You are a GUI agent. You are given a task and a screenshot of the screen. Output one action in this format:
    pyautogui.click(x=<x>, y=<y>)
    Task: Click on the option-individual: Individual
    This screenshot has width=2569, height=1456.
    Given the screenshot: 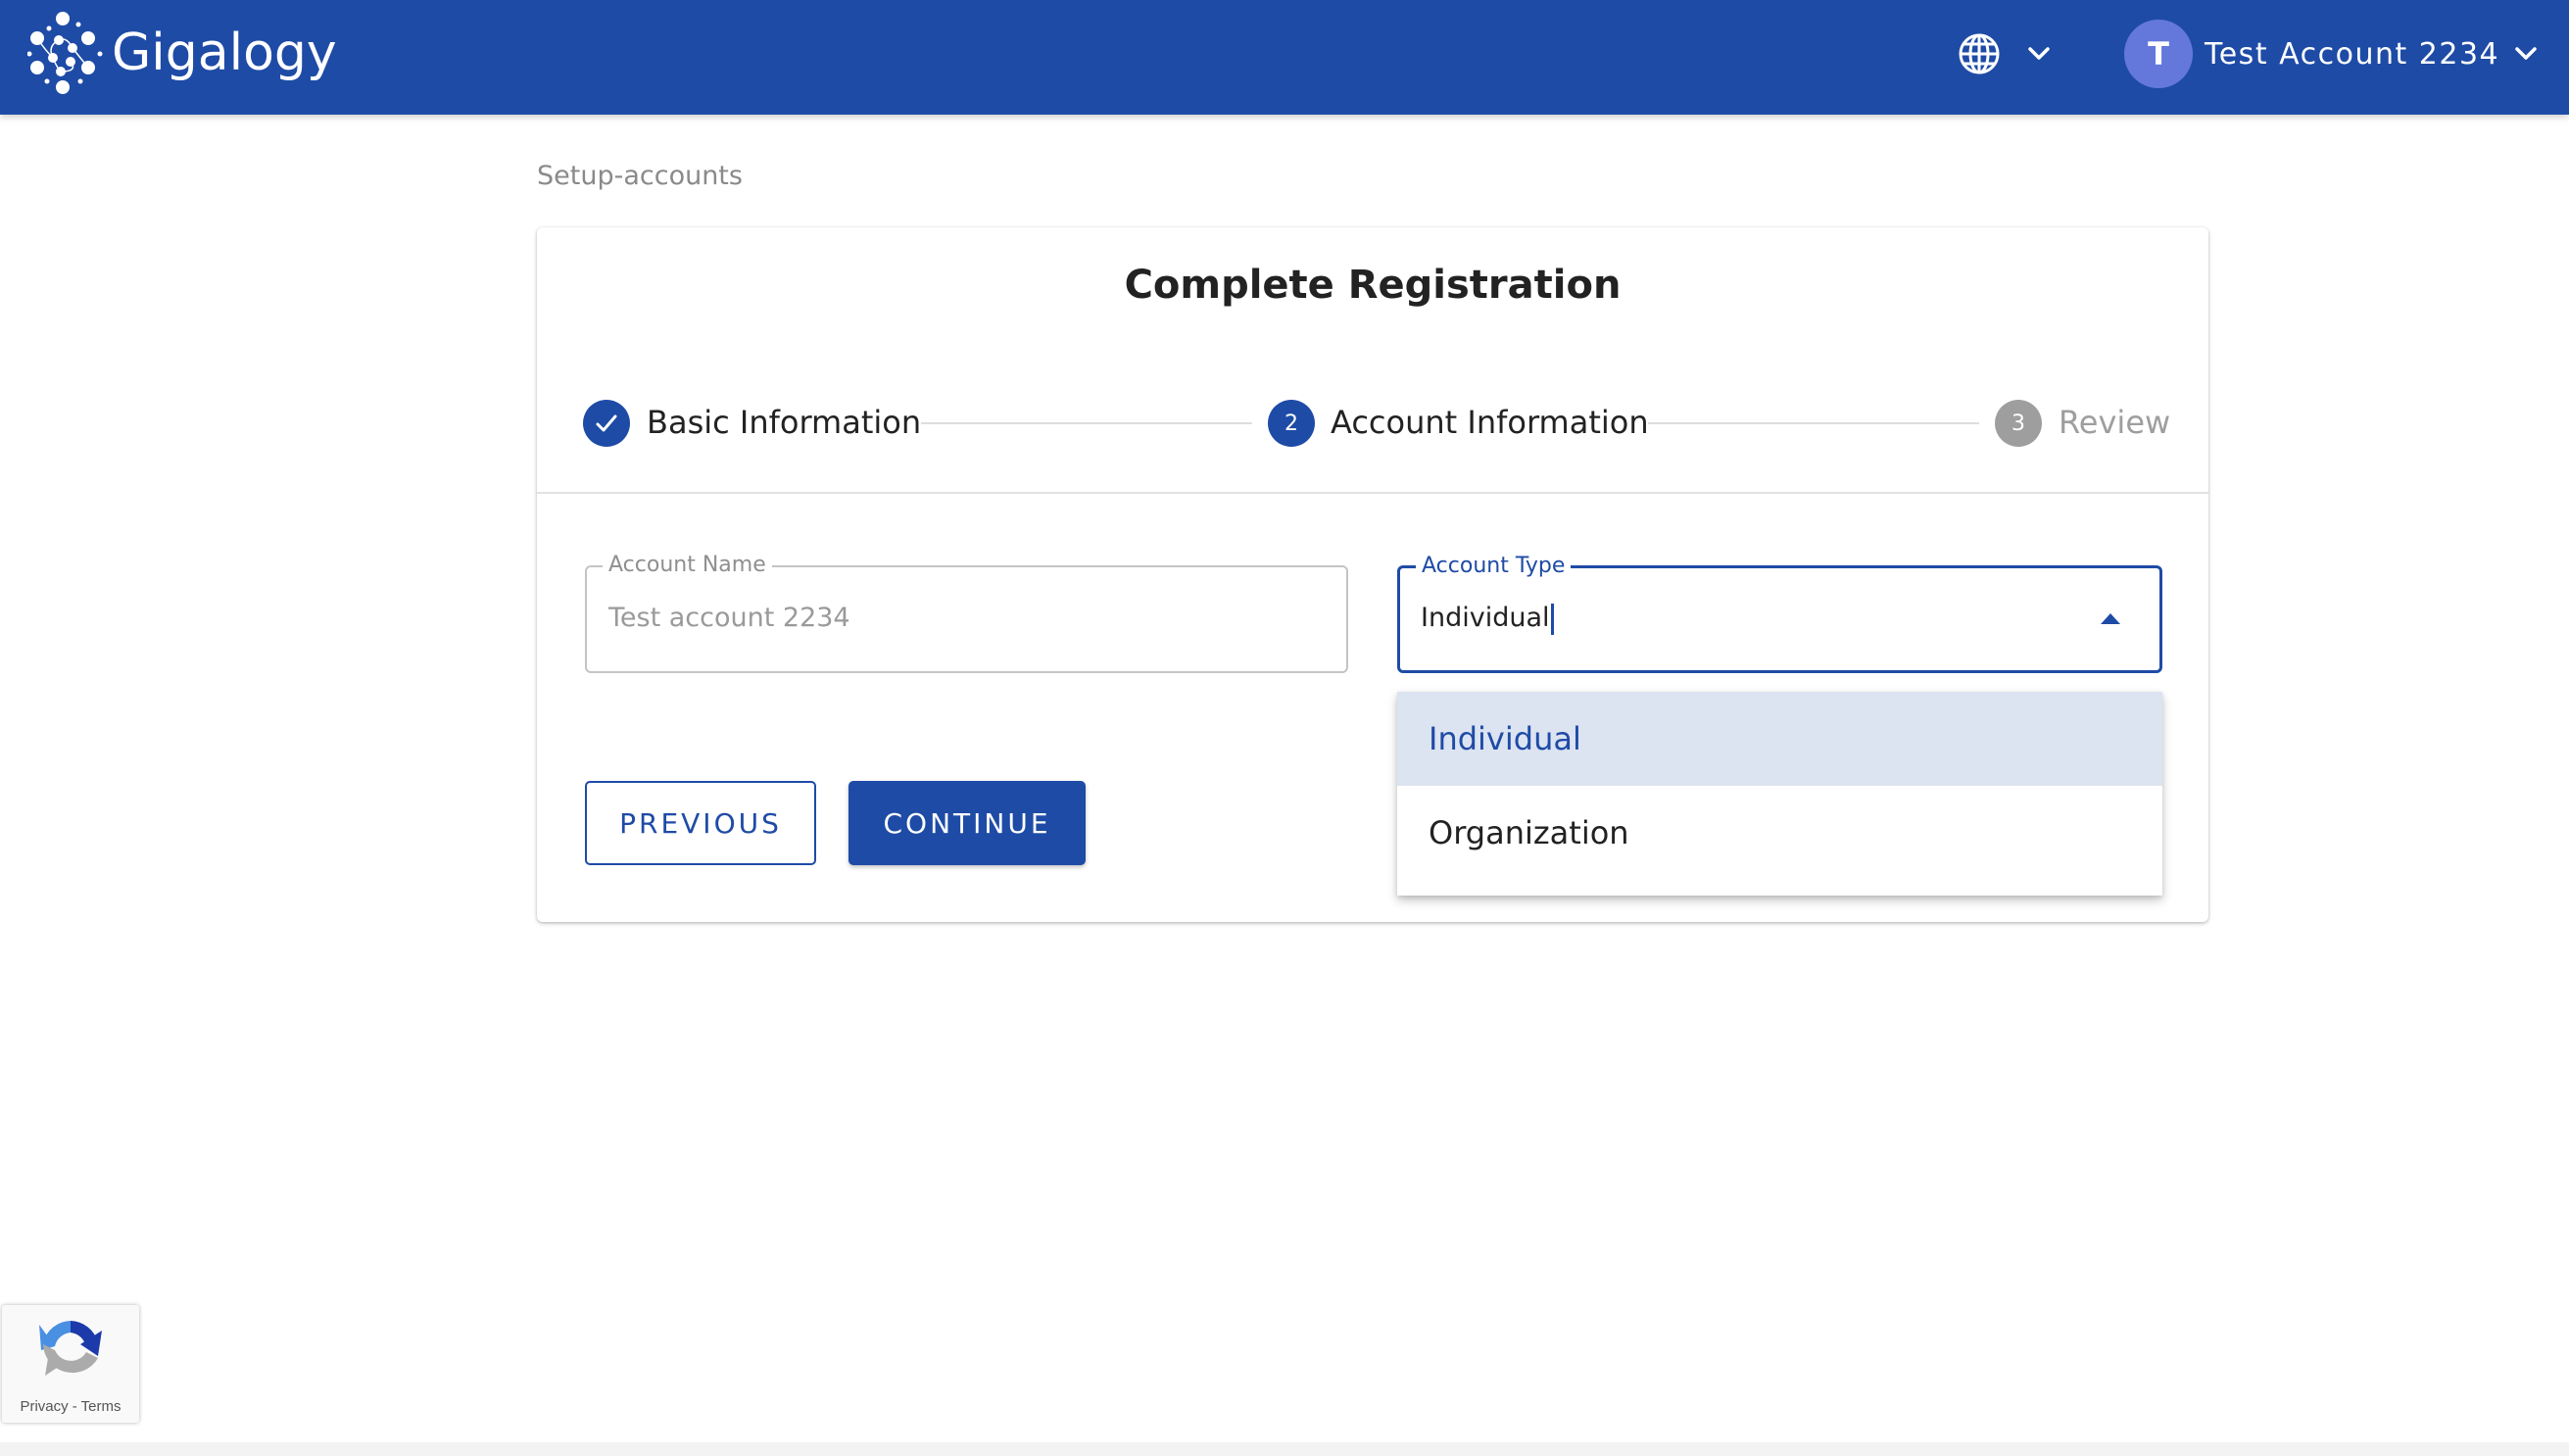 What is the action you would take?
    pyautogui.click(x=1779, y=739)
    